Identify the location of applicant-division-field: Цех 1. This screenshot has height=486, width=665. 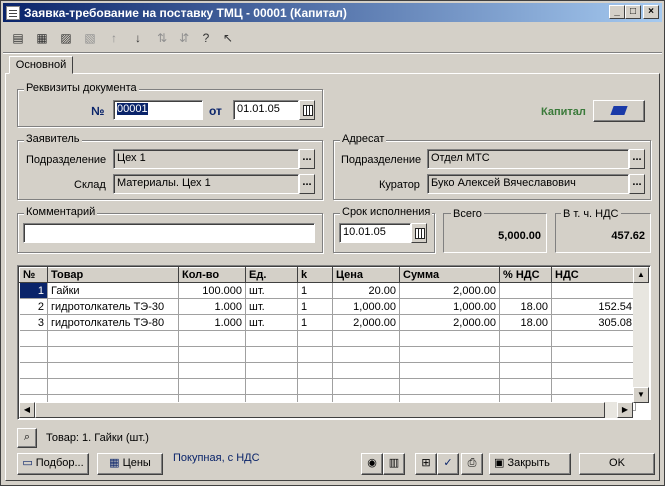
(206, 159).